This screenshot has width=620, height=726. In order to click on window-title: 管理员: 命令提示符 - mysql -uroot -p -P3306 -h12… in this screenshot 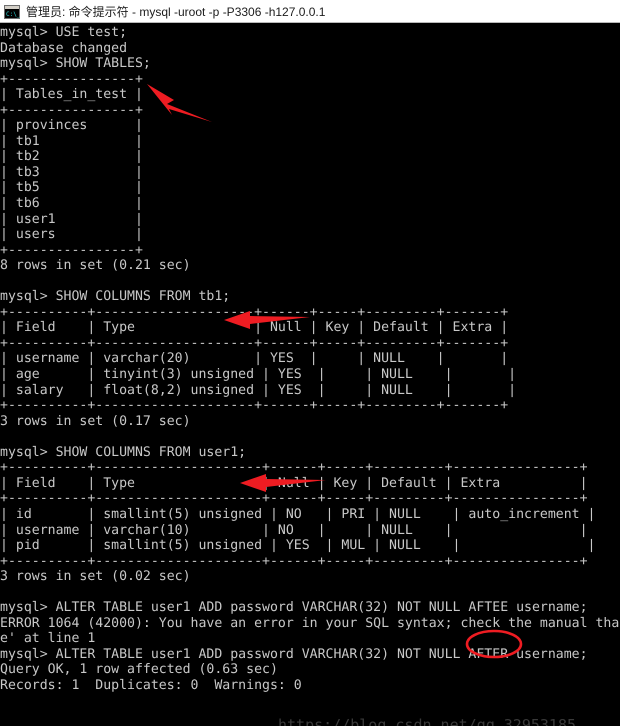, I will do `click(176, 11)`.